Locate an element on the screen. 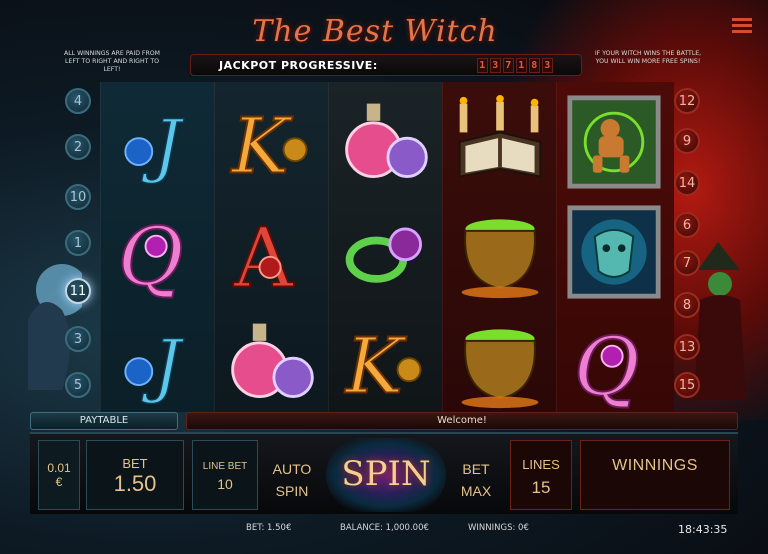 The image size is (768, 554). payline-badge-left: 2 is located at coordinates (78, 147).